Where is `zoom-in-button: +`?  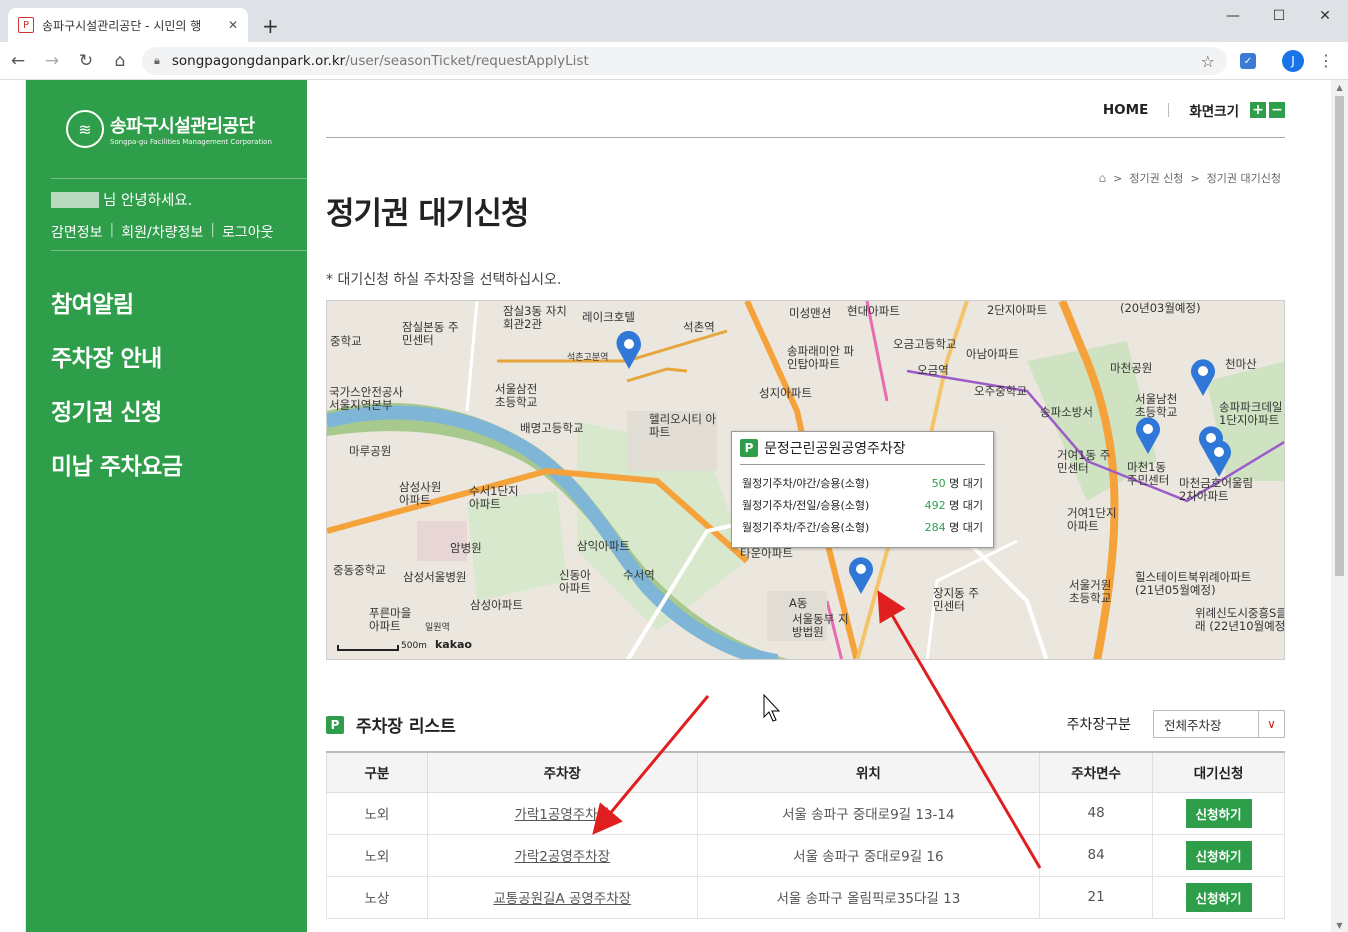 zoom-in-button: + is located at coordinates (1258, 110).